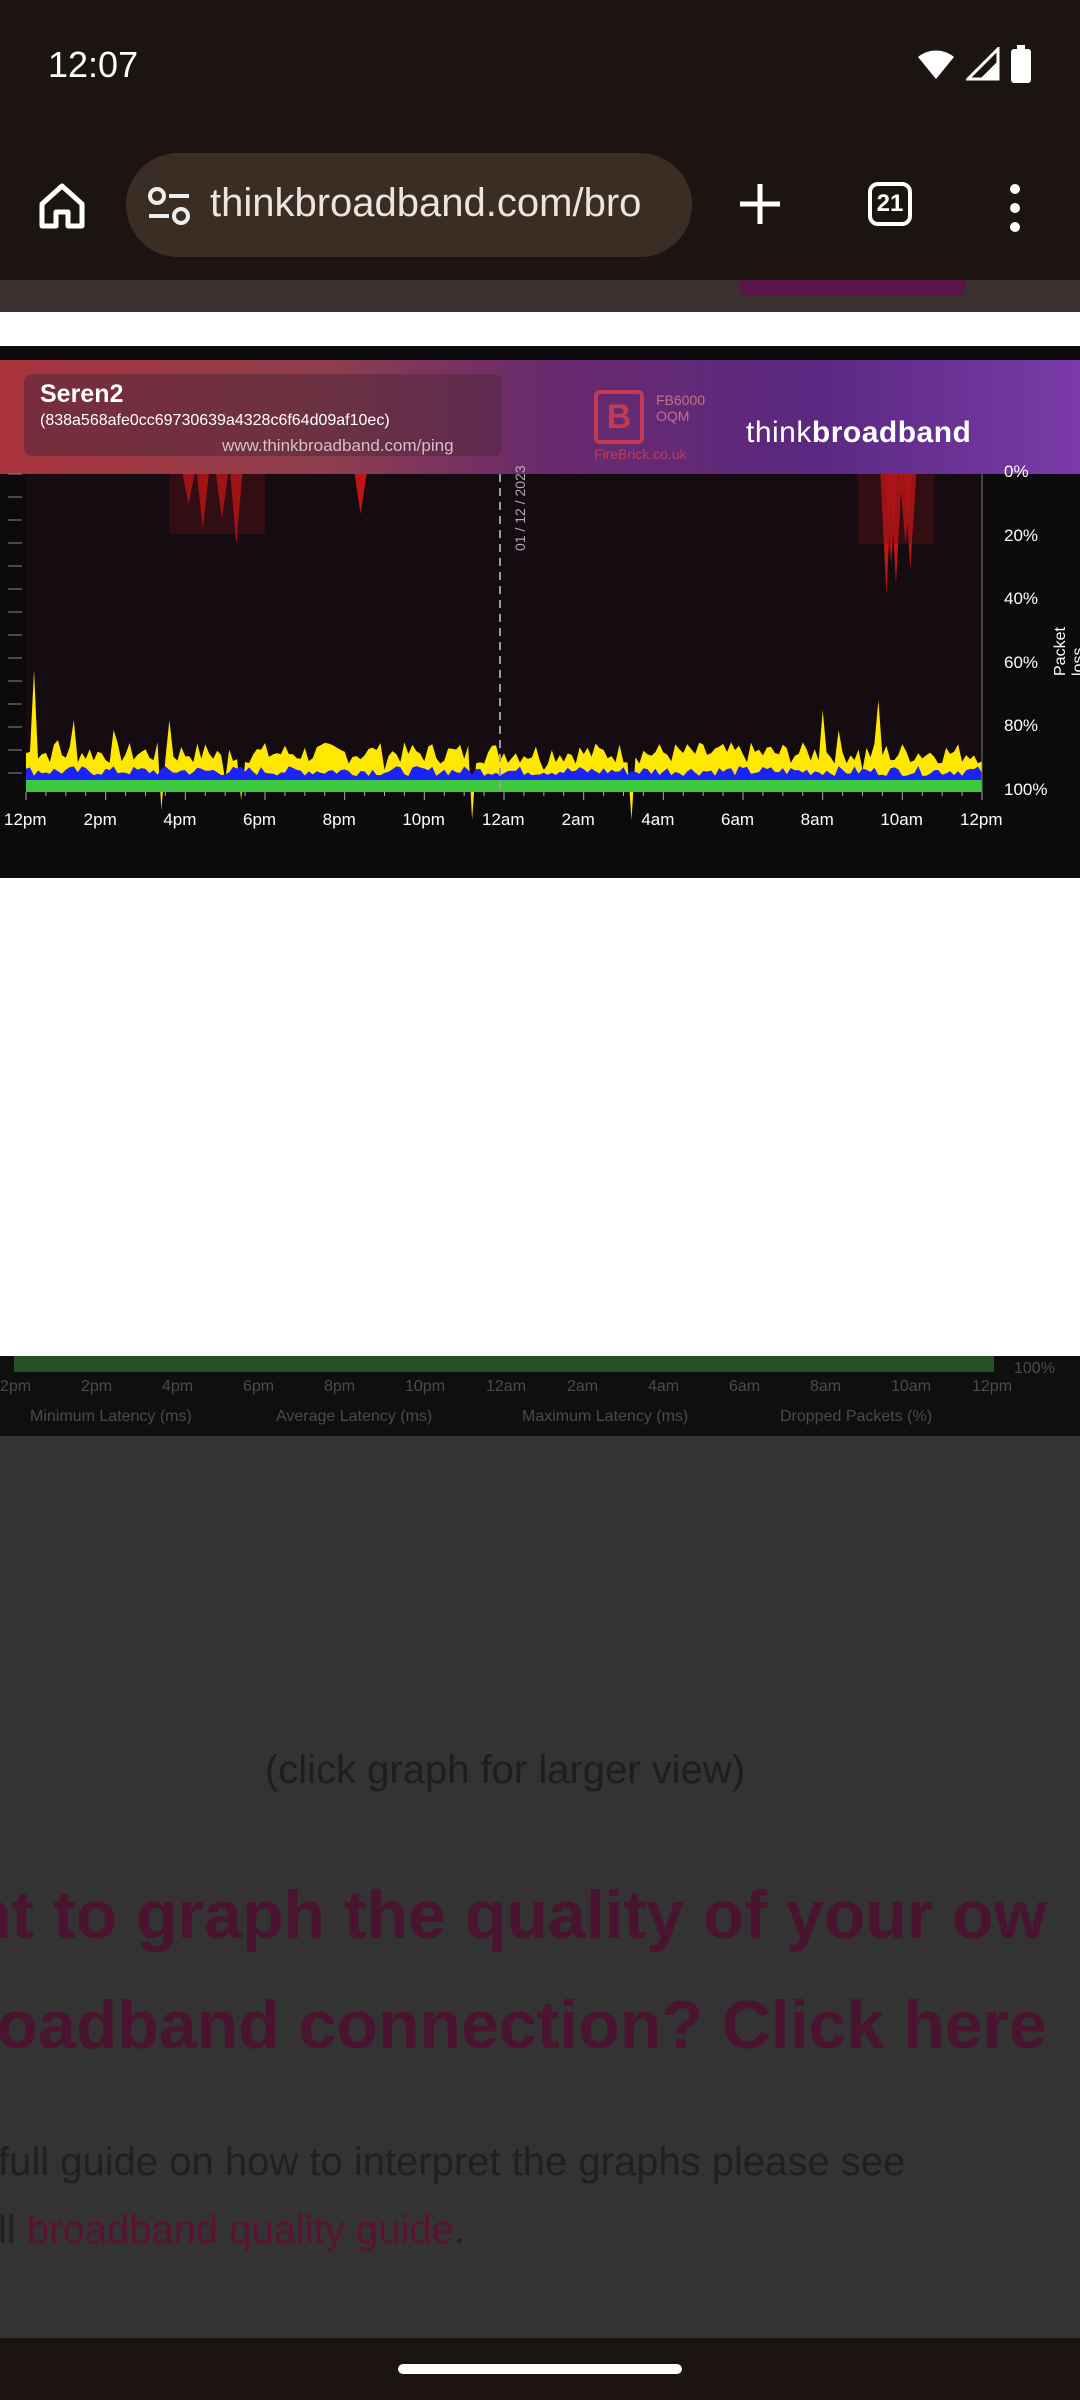 This screenshot has height=2400, width=1080. Describe the element at coordinates (583, 1386) in the screenshot. I see `dim-x-tick: 2am` at that location.